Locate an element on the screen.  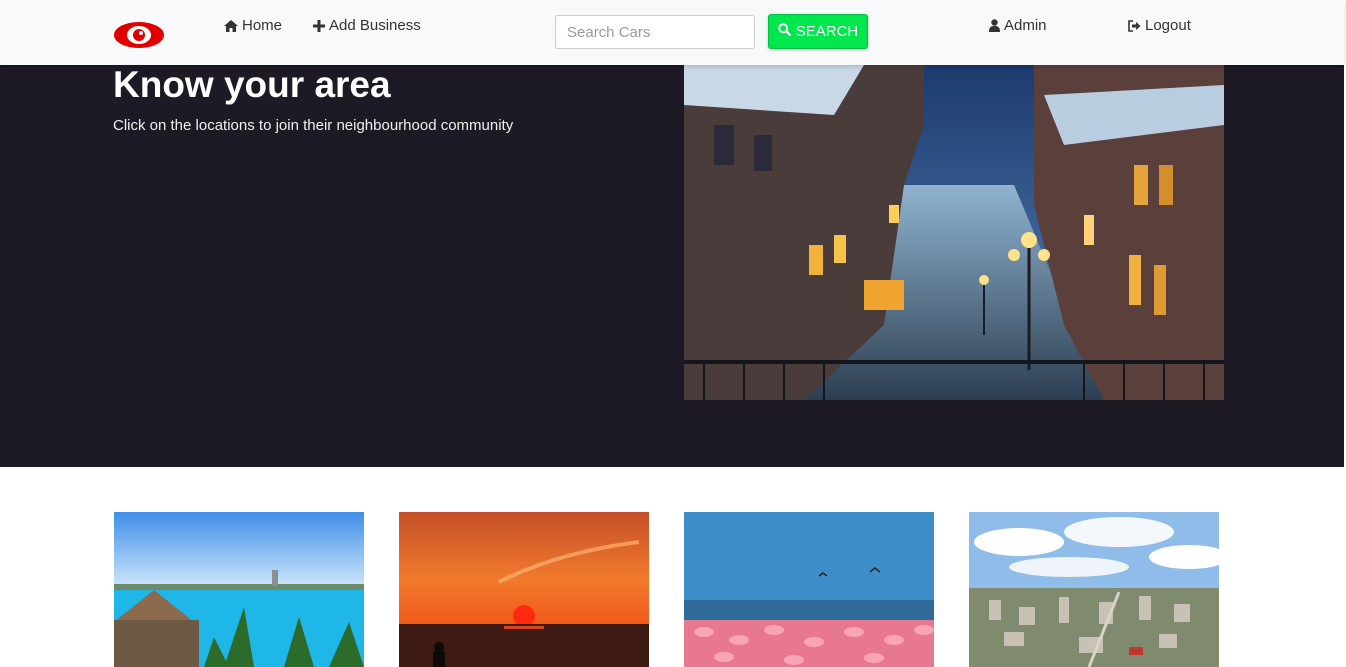
search-button: SEARCH is located at coordinates (818, 31).